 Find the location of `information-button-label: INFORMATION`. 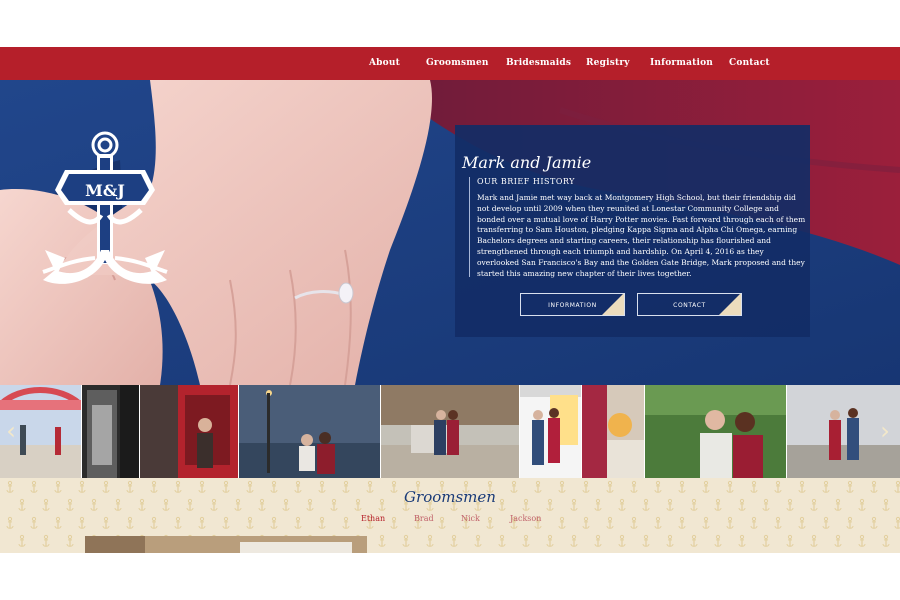

information-button-label: INFORMATION is located at coordinates (572, 305).